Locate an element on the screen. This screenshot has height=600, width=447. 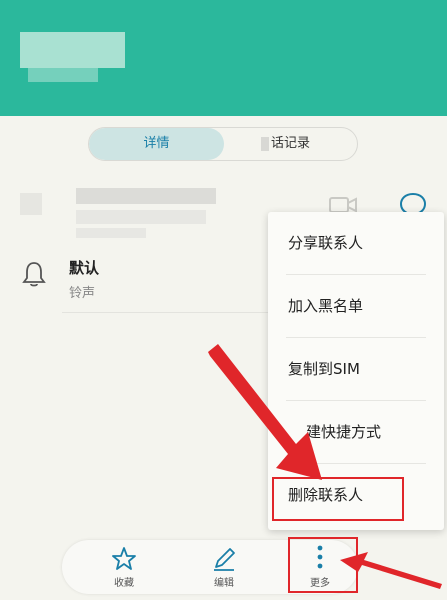
tab-call-log: 话记录 is located at coordinates (290, 144).